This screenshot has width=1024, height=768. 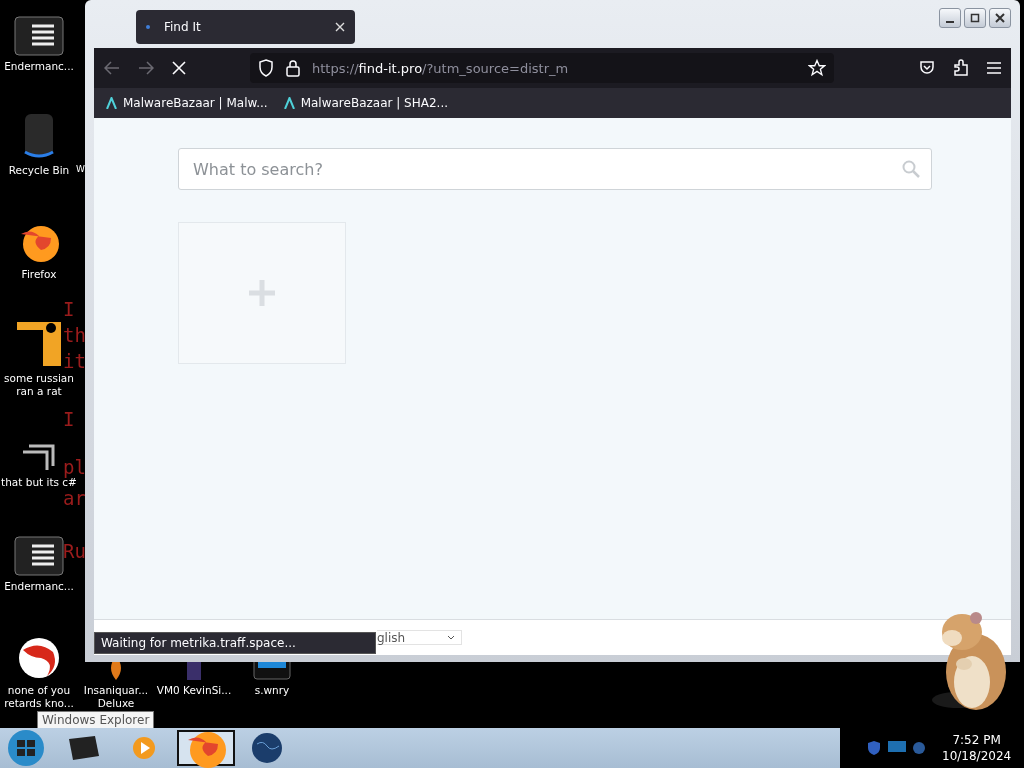 What do you see at coordinates (897, 748) in the screenshot?
I see `monitor-icon` at bounding box center [897, 748].